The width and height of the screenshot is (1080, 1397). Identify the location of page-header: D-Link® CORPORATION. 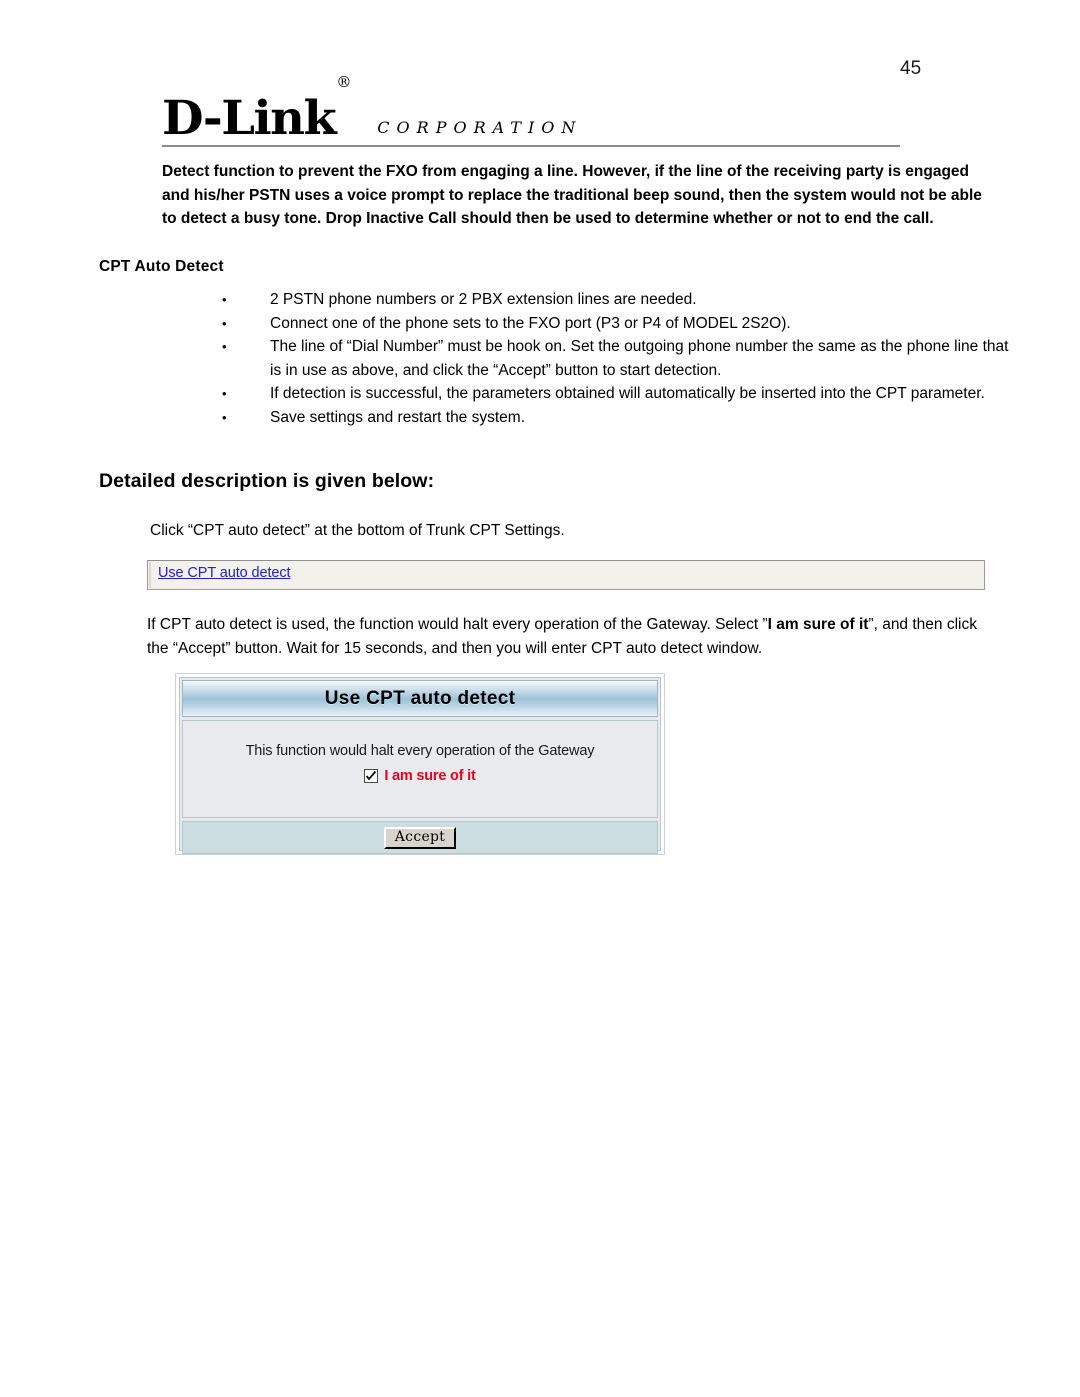
(532, 114).